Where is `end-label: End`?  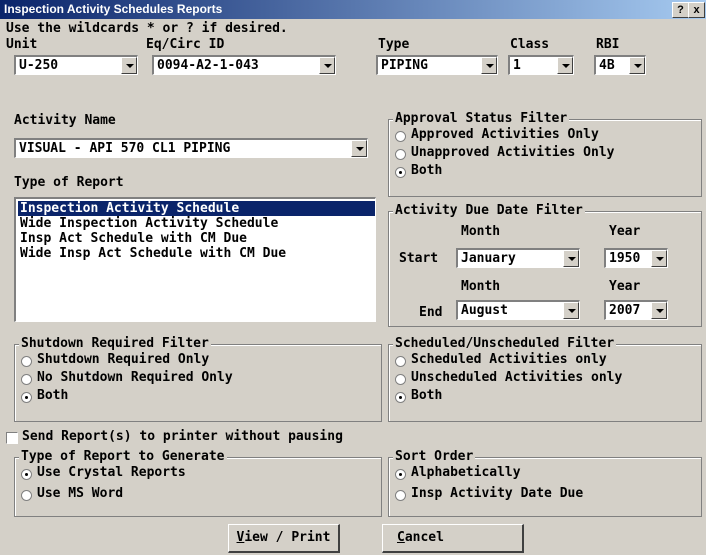 end-label: End is located at coordinates (431, 312).